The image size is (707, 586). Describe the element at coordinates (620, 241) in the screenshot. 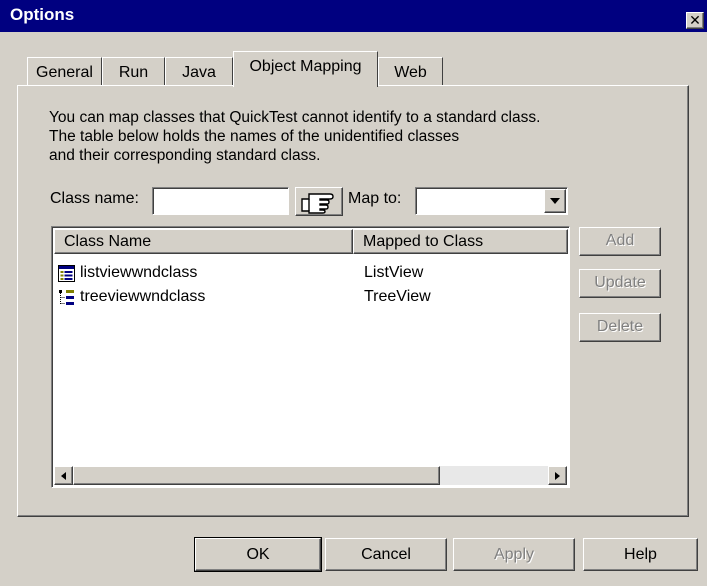

I see `add-button: Add` at that location.